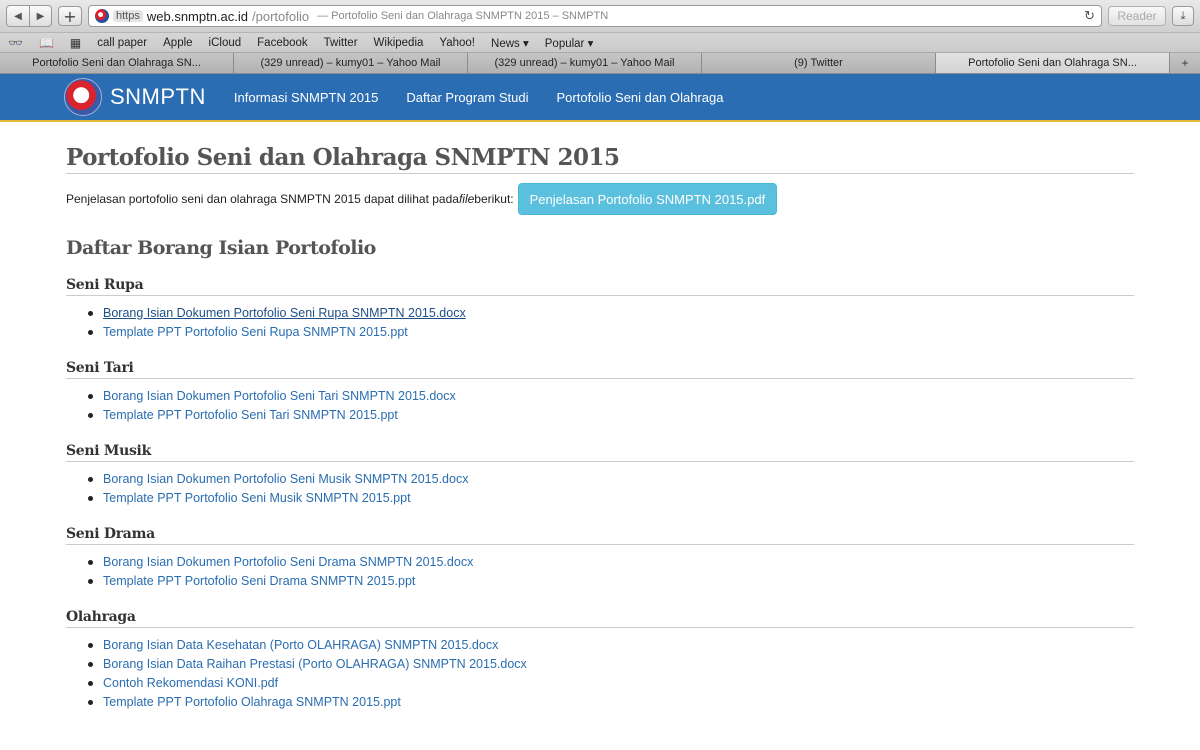 This screenshot has height=750, width=1200. I want to click on browser-tab: (9) Twitter, so click(819, 63).